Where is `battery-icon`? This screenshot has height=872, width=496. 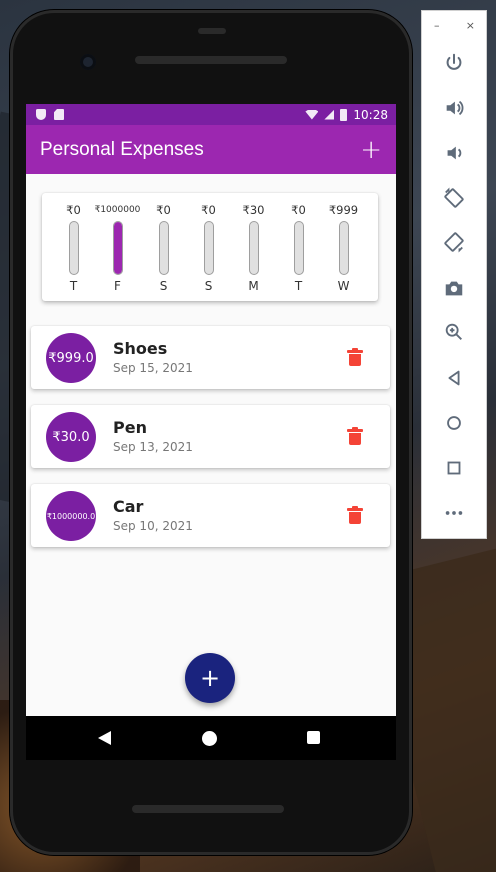
battery-icon is located at coordinates (344, 114).